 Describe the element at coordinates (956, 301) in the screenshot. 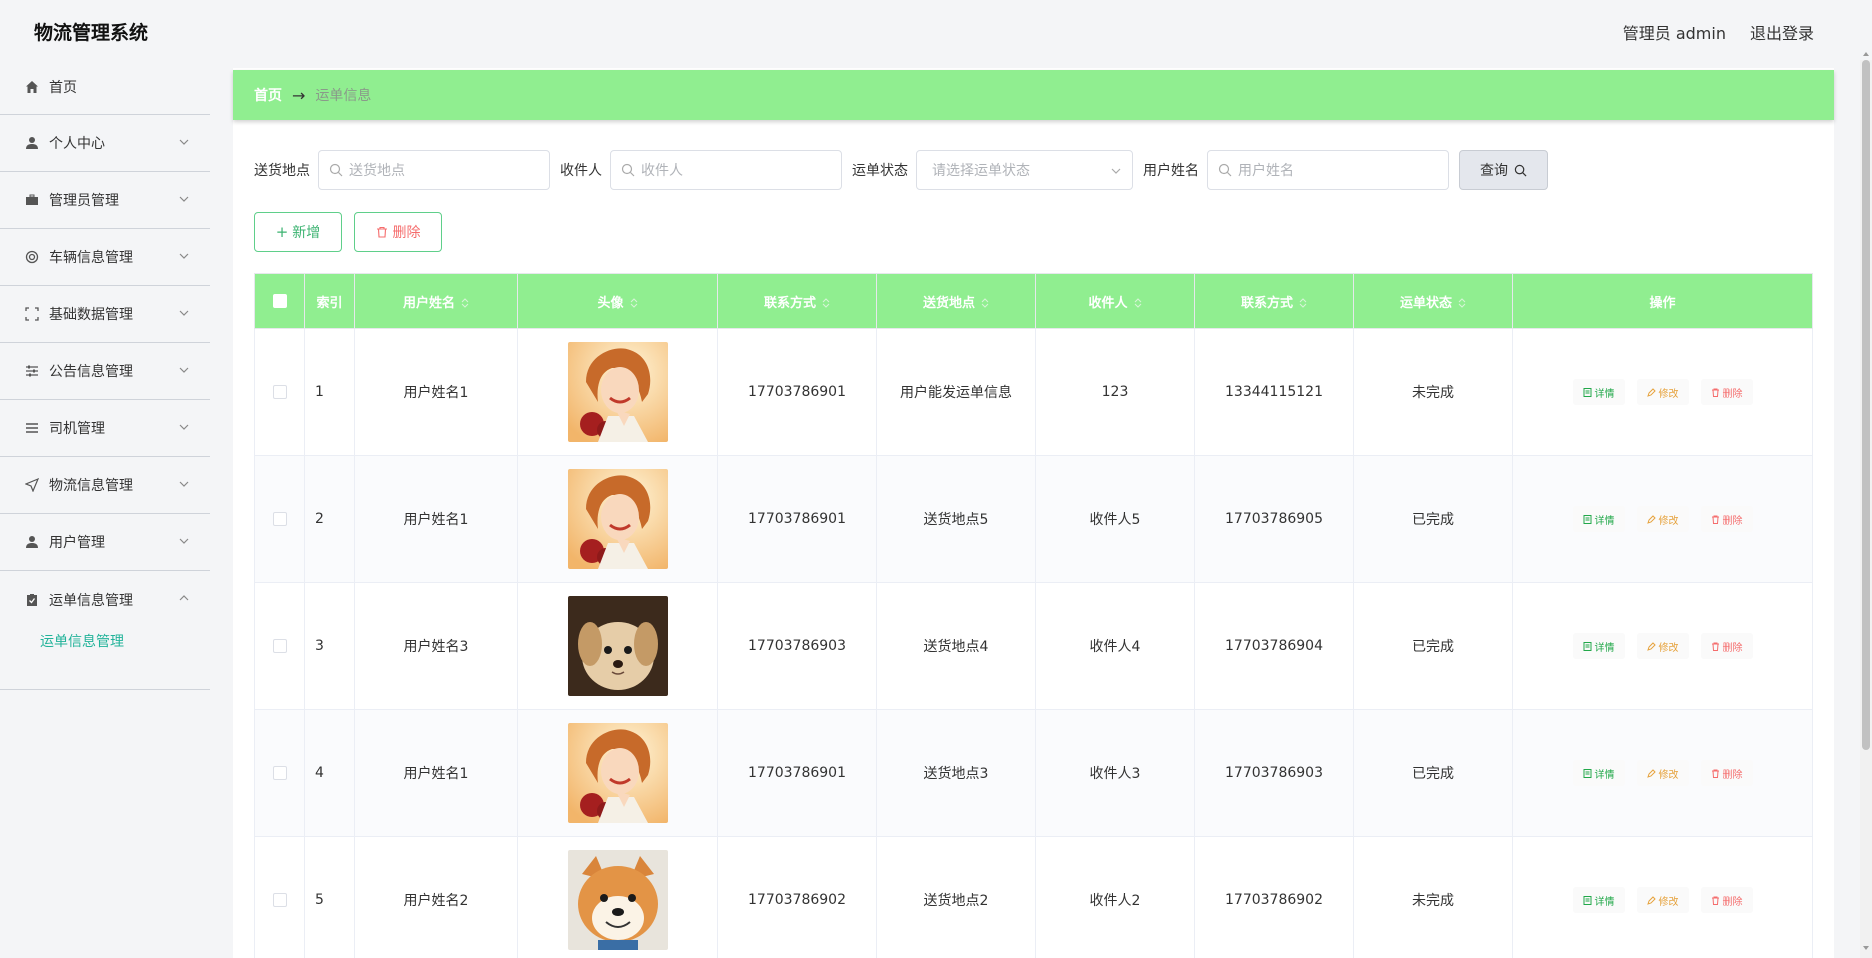

I see `column-header: 送货地点` at that location.